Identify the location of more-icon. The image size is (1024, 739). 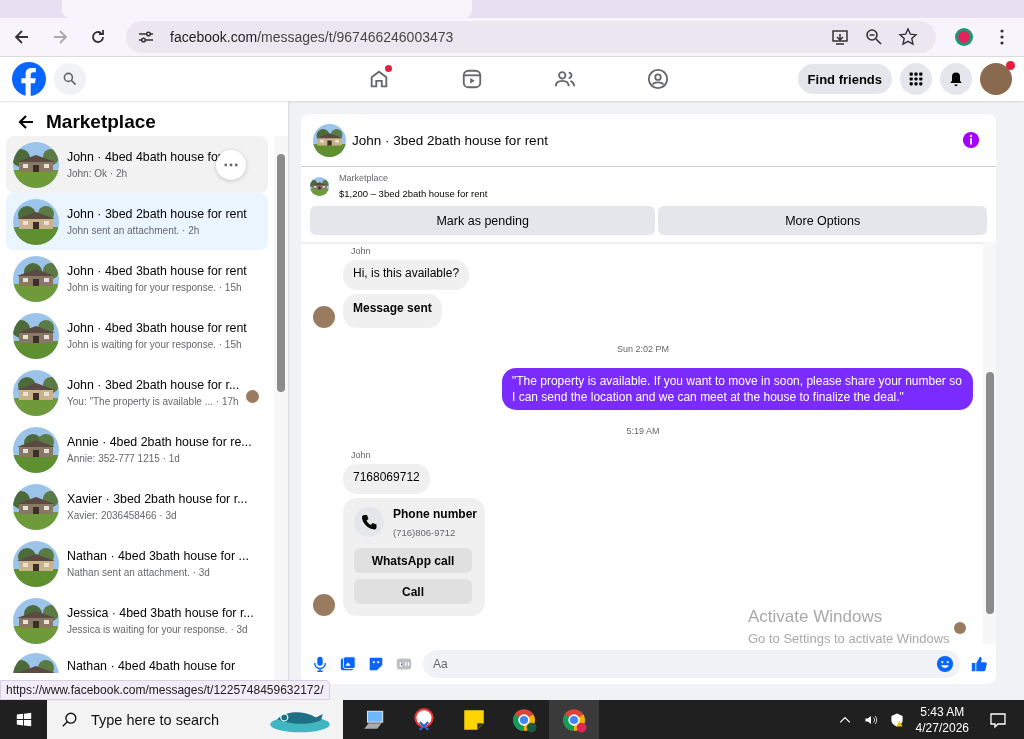
(231, 165).